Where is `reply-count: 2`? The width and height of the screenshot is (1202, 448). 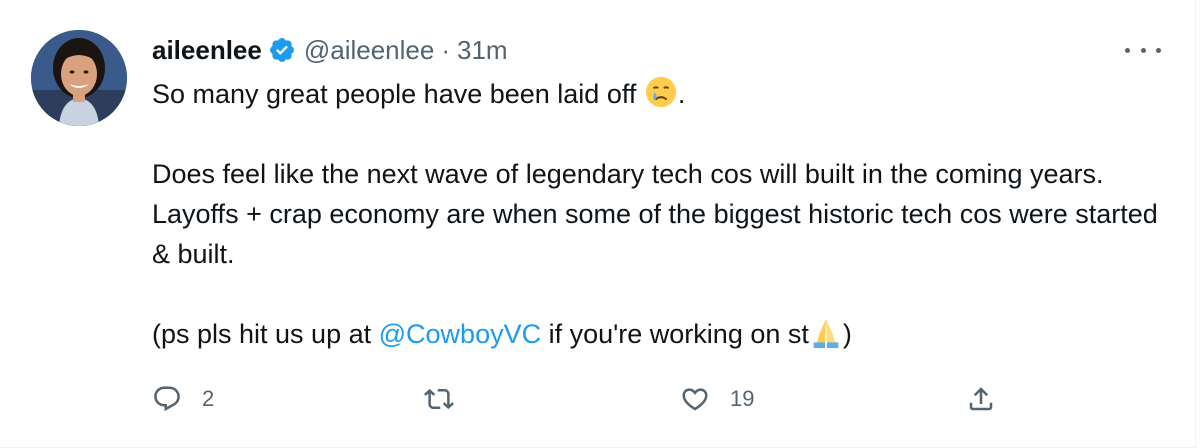 reply-count: 2 is located at coordinates (208, 398).